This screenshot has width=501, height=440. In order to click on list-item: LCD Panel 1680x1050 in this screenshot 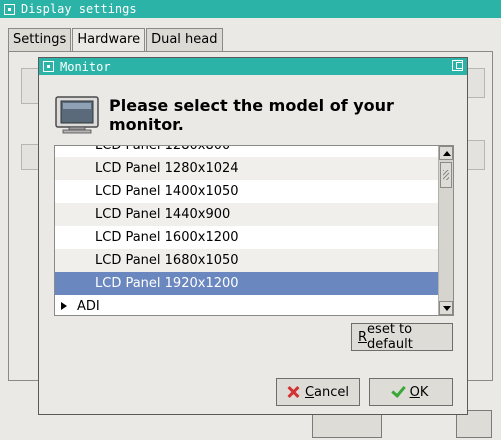, I will do `click(247, 260)`.